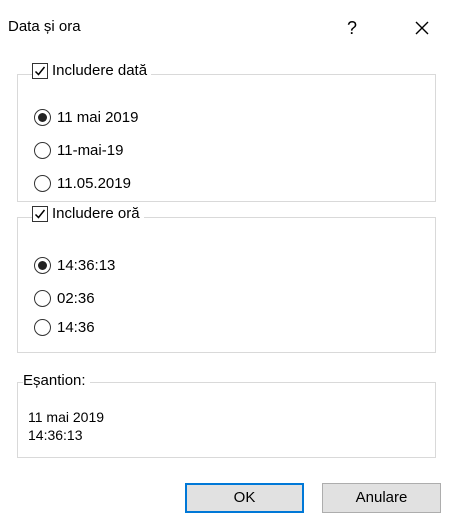 Image resolution: width=451 pixels, height=523 pixels. Describe the element at coordinates (352, 28) in the screenshot. I see `help-button: ?` at that location.